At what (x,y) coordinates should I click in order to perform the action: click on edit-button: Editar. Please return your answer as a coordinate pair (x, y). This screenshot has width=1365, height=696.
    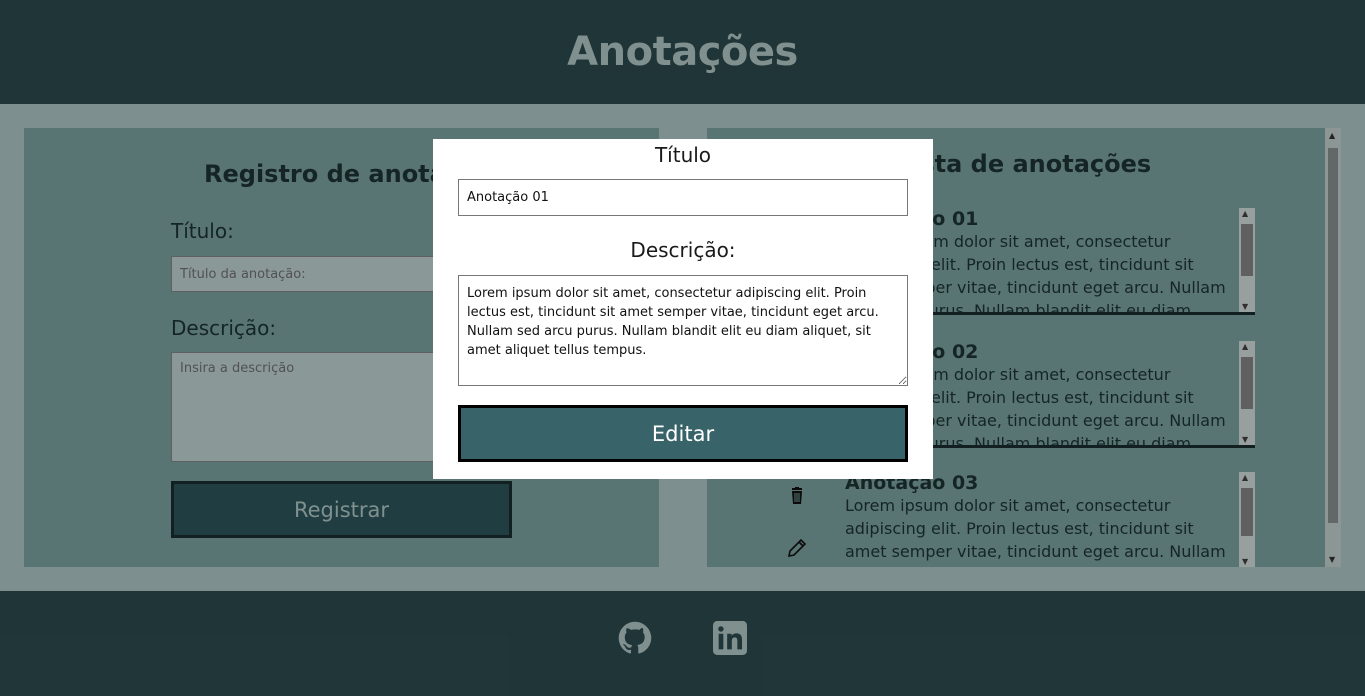
    Looking at the image, I should click on (683, 433).